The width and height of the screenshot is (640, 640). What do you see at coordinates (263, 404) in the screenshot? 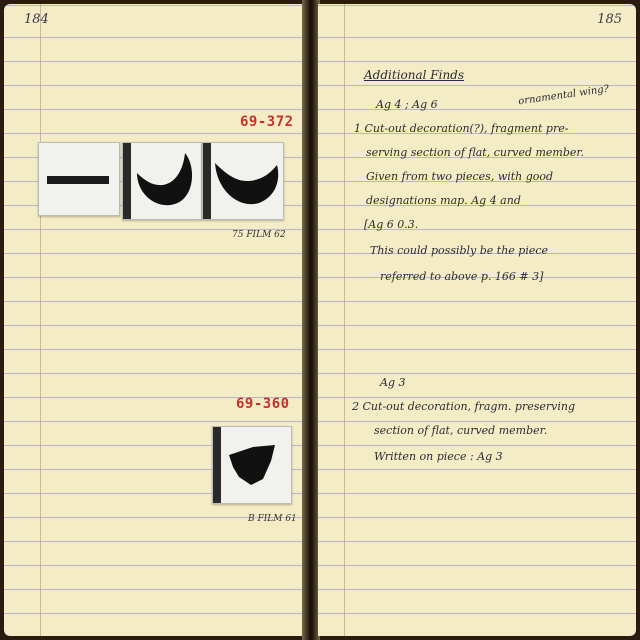
I see `specimen-number-2: 69-360` at bounding box center [263, 404].